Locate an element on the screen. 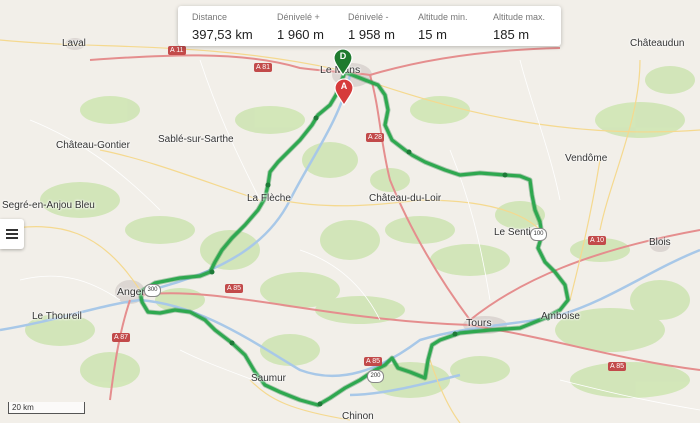 The height and width of the screenshot is (423, 700). scale-label: 20 km is located at coordinates (23, 407).